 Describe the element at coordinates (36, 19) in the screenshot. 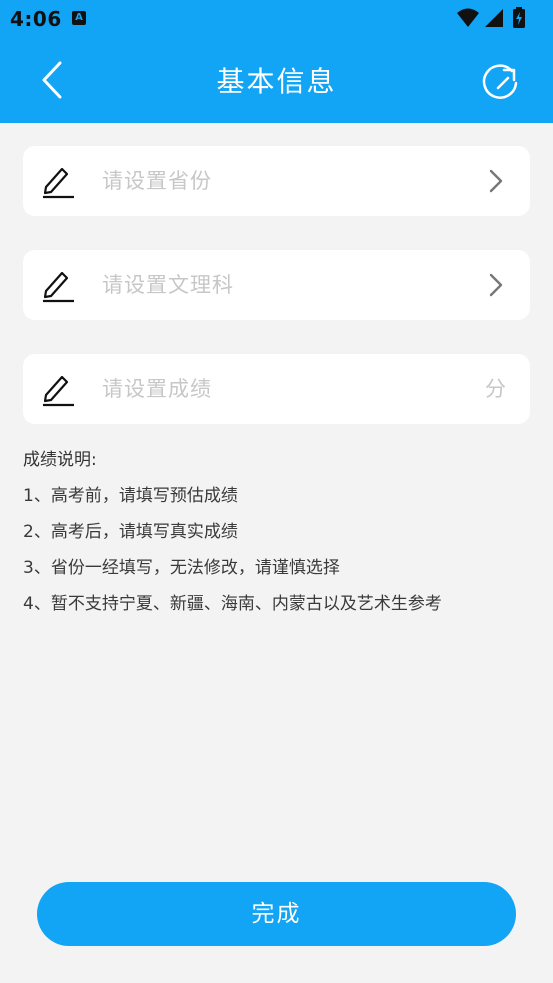

I see `status-time: 4:06` at that location.